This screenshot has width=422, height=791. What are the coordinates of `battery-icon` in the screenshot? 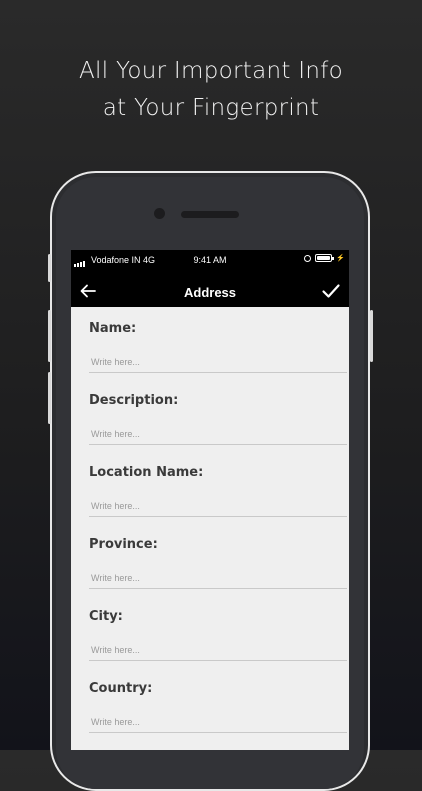 It's located at (325, 258).